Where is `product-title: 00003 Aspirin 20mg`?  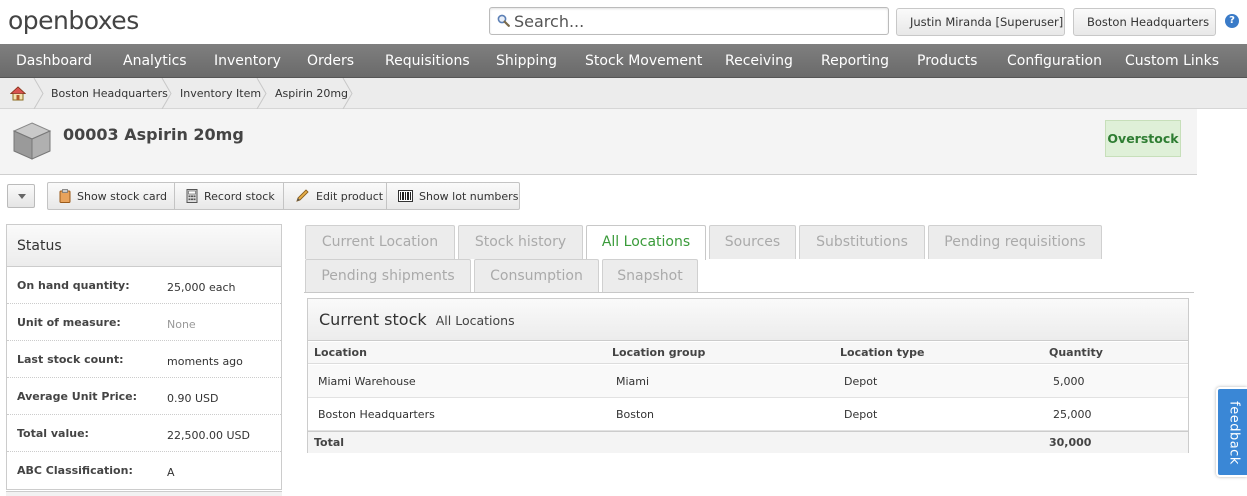
product-title: 00003 Aspirin 20mg is located at coordinates (153, 134).